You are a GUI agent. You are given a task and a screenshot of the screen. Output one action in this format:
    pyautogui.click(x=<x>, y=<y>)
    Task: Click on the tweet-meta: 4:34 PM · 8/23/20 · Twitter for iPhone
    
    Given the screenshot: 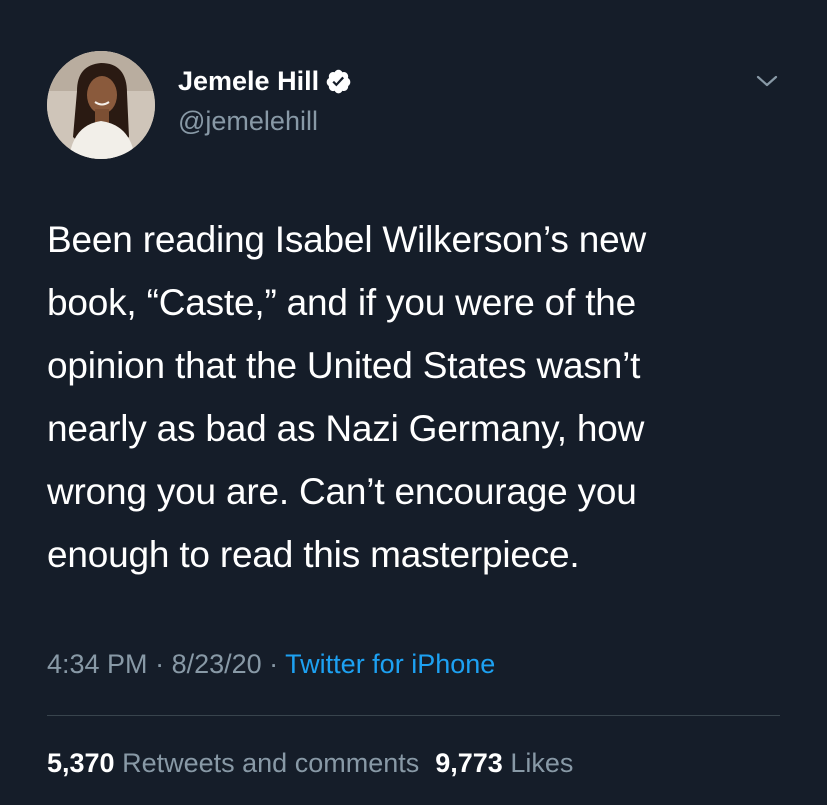 What is the action you would take?
    pyautogui.click(x=271, y=664)
    